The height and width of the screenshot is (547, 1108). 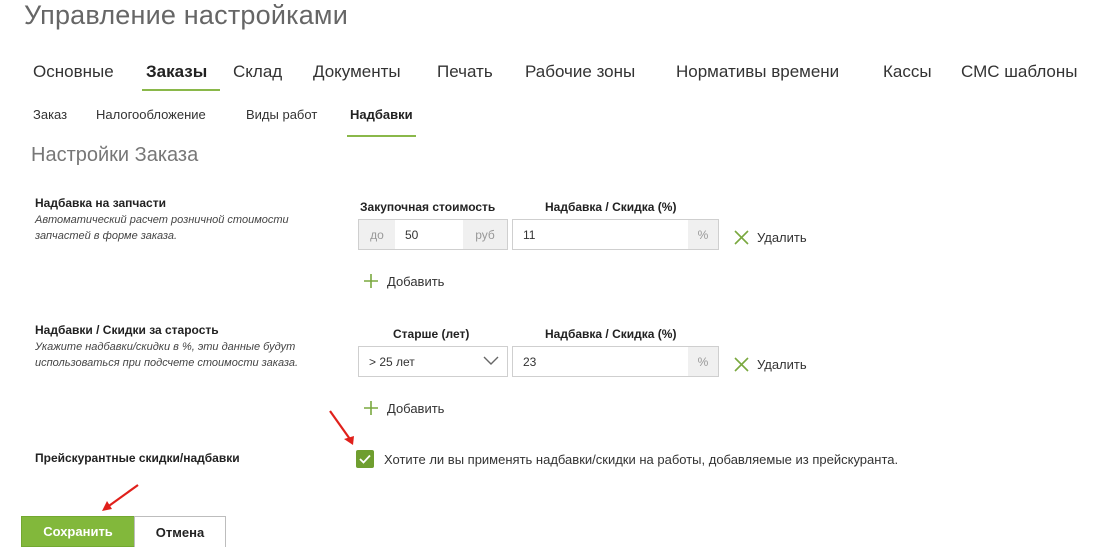 What do you see at coordinates (151, 114) in the screenshot?
I see `subtab-nalogooblozhenie: Налогообложение` at bounding box center [151, 114].